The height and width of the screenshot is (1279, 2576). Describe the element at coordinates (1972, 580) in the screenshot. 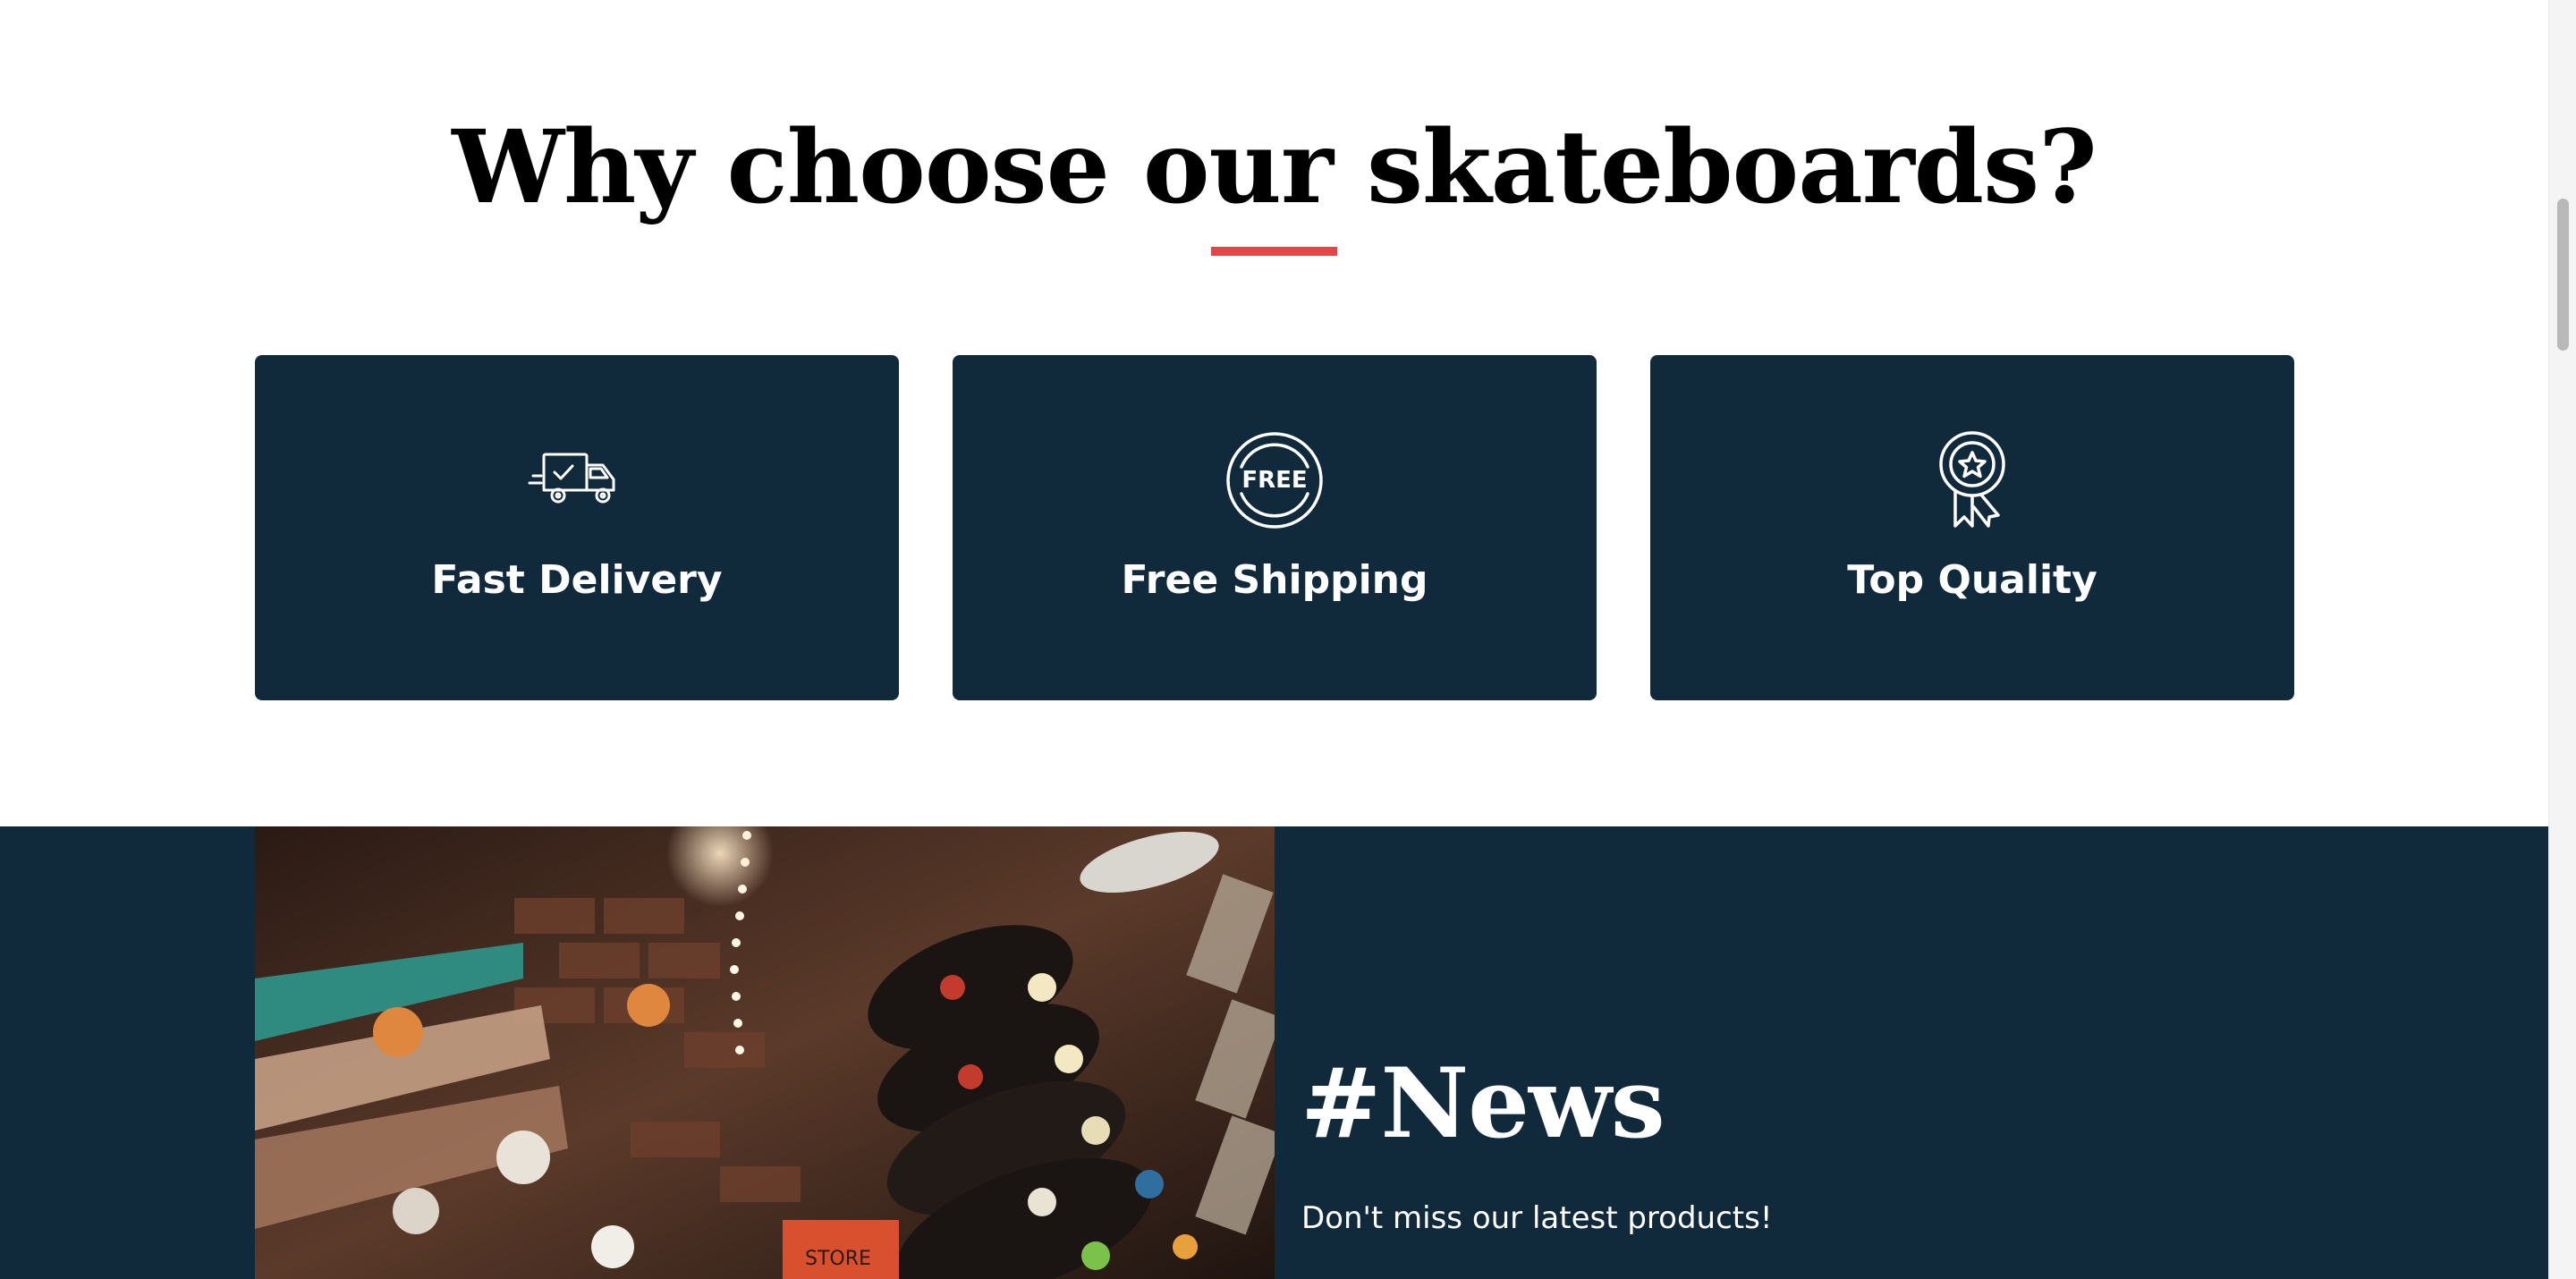

I see `feature-label: Top Quality` at that location.